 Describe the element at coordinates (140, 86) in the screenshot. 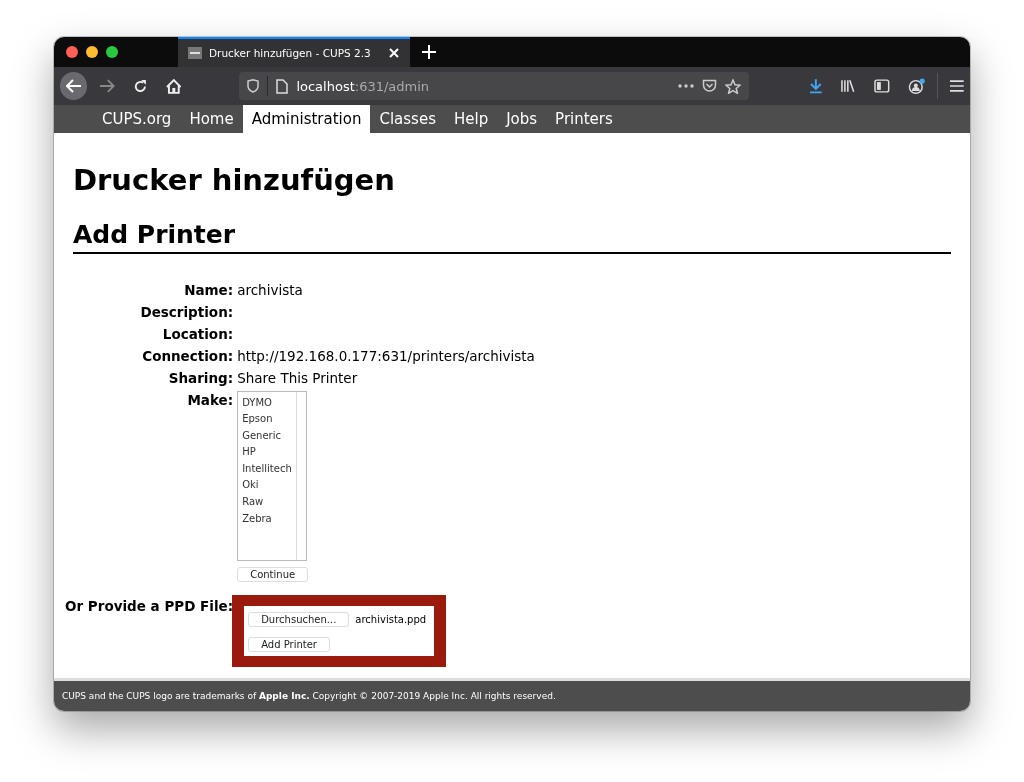

I see `reload-icon` at that location.